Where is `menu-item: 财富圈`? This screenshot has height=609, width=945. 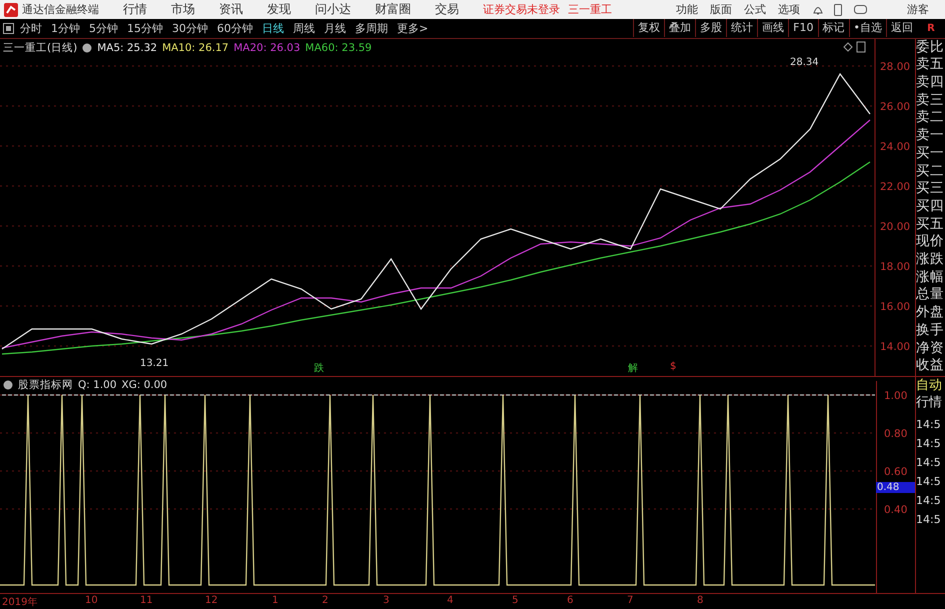
menu-item: 财富圈 is located at coordinates (393, 9).